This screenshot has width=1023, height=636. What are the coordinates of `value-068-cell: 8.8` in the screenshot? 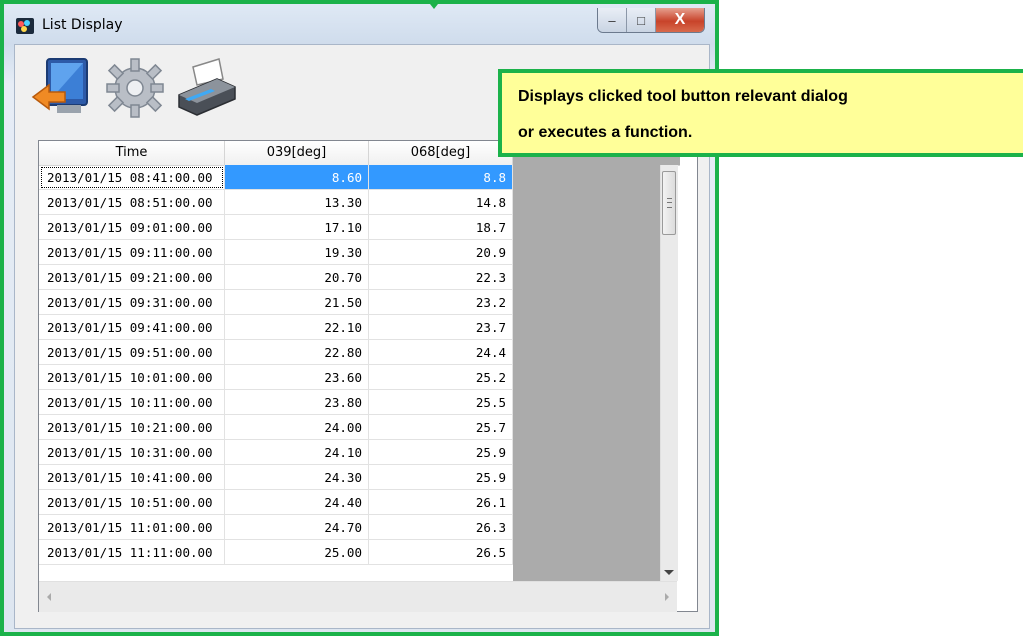 It's located at (441, 177).